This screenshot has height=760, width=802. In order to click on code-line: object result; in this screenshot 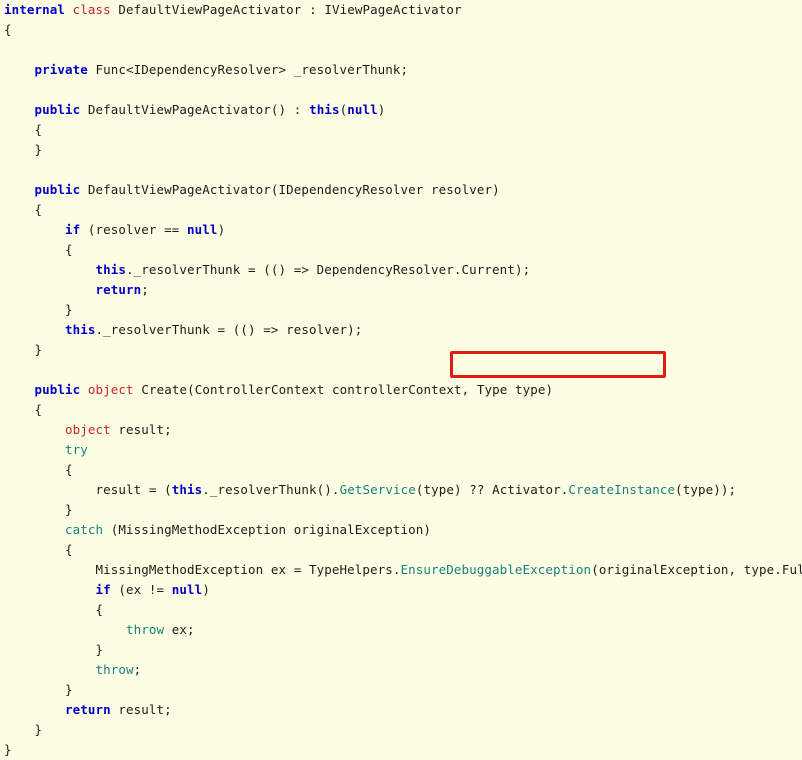, I will do `click(401, 430)`.